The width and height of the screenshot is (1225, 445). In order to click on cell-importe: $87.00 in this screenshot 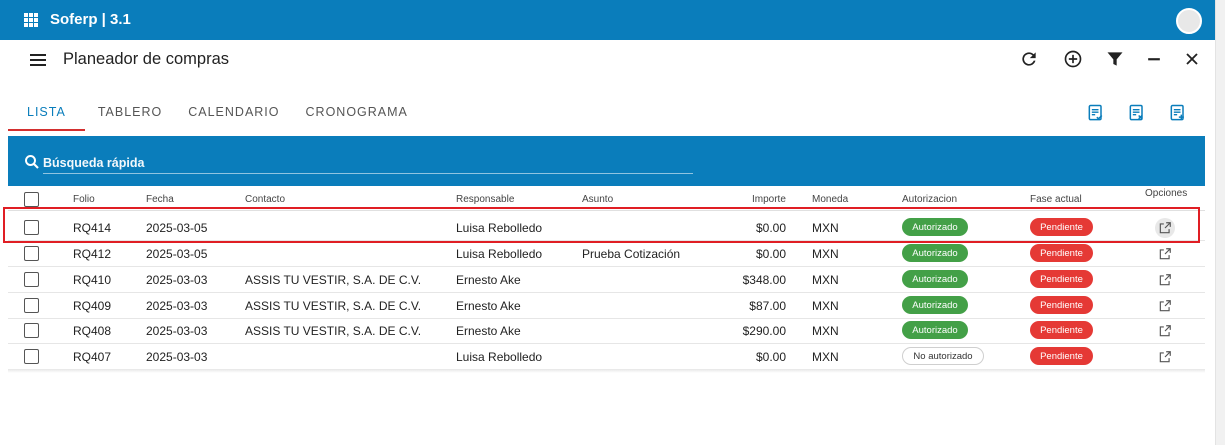, I will do `click(767, 306)`.